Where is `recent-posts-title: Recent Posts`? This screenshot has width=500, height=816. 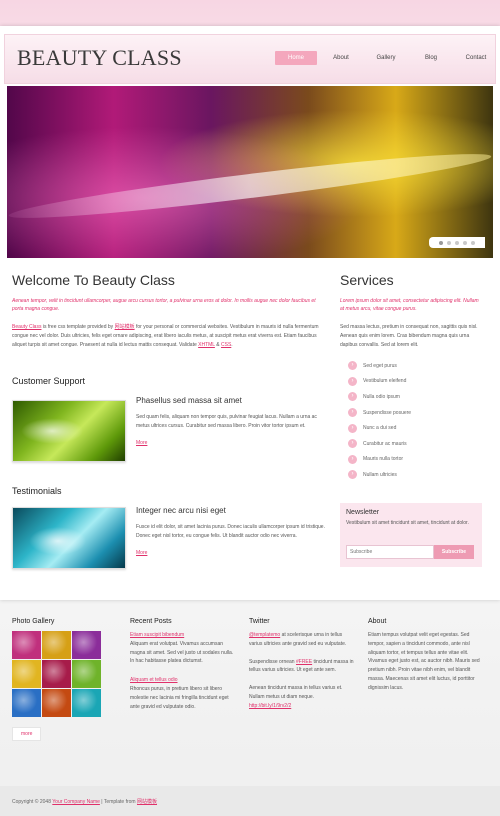 recent-posts-title: Recent Posts is located at coordinates (151, 621).